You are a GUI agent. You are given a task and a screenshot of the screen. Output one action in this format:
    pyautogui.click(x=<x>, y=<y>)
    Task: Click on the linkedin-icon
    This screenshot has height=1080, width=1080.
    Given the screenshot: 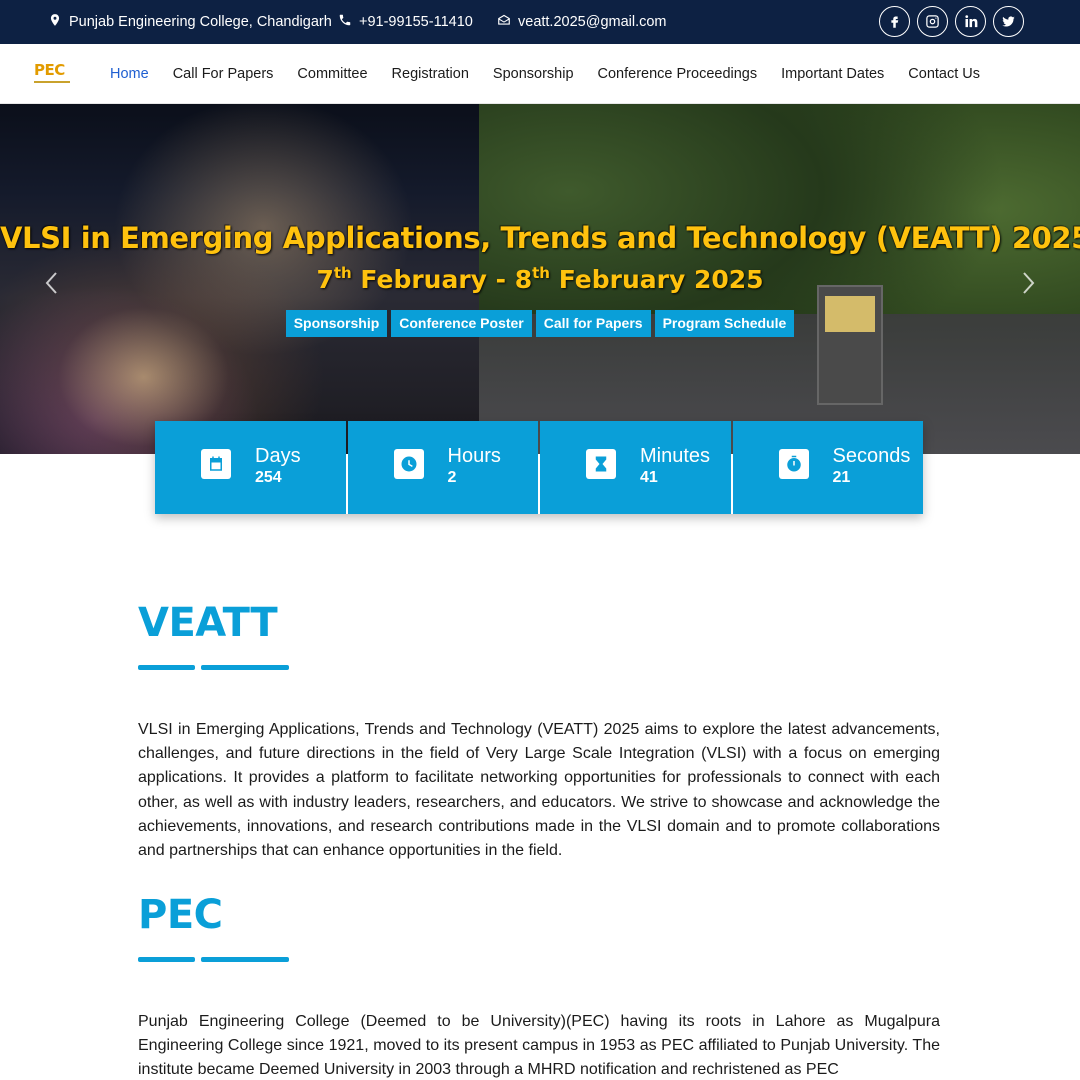 What is the action you would take?
    pyautogui.click(x=970, y=21)
    